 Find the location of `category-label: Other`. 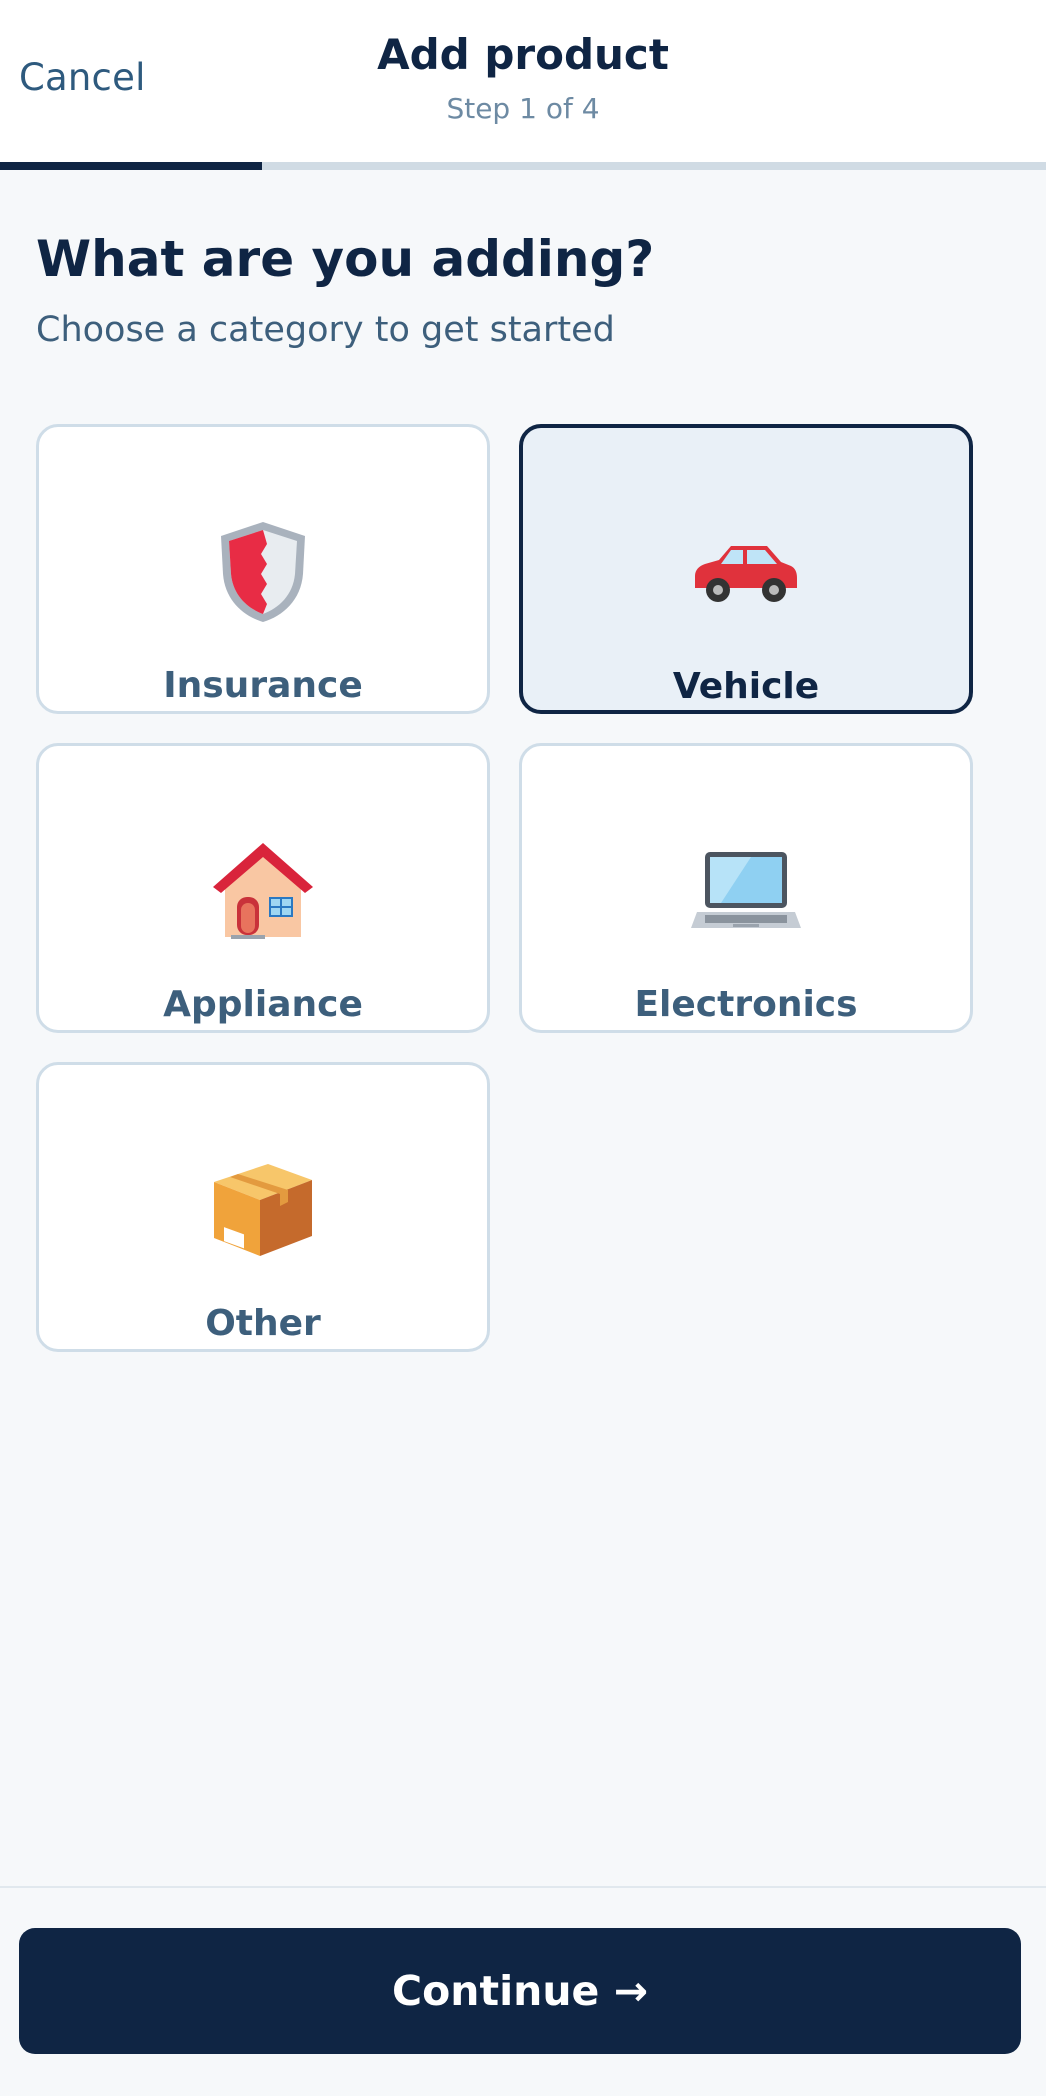

category-label: Other is located at coordinates (263, 1323).